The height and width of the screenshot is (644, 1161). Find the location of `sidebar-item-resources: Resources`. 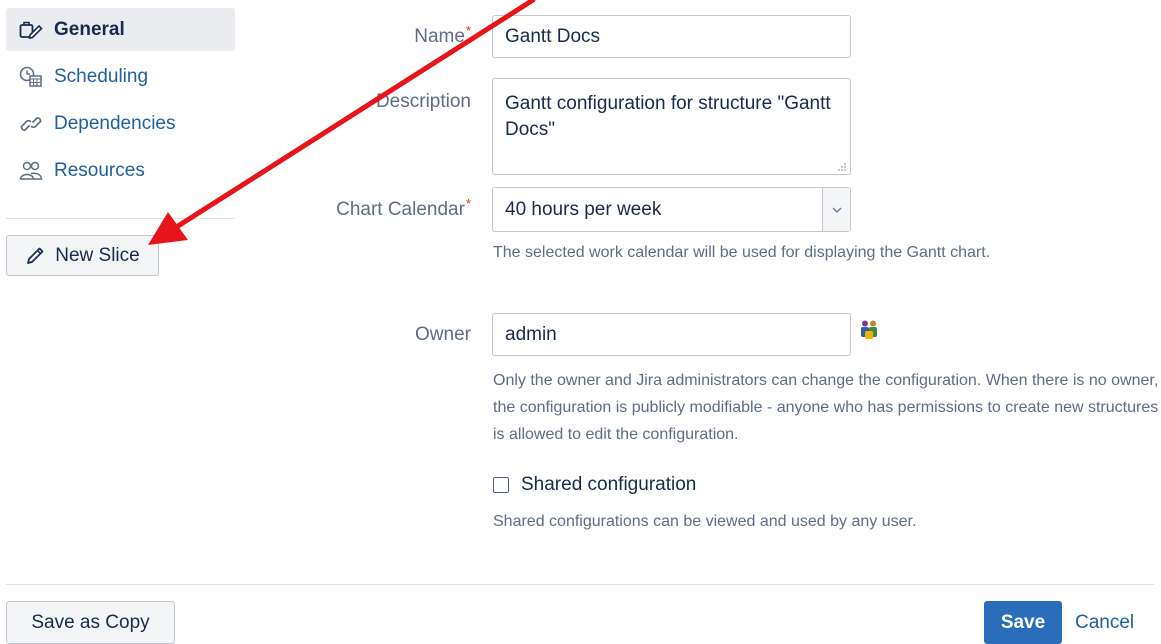

sidebar-item-resources: Resources is located at coordinates (120, 170).